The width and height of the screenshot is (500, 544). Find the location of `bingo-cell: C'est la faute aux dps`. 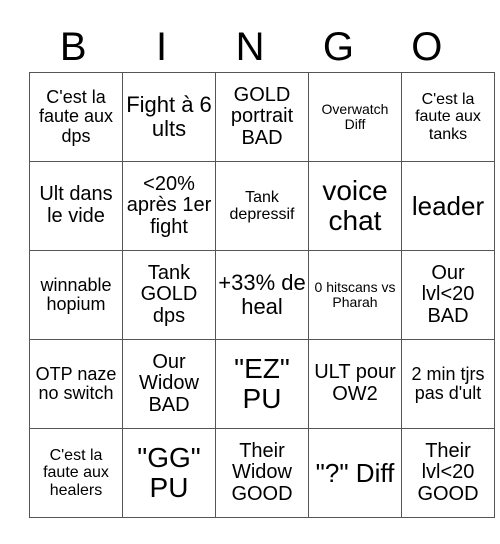

bingo-cell: C'est la faute aux dps is located at coordinates (76, 117).